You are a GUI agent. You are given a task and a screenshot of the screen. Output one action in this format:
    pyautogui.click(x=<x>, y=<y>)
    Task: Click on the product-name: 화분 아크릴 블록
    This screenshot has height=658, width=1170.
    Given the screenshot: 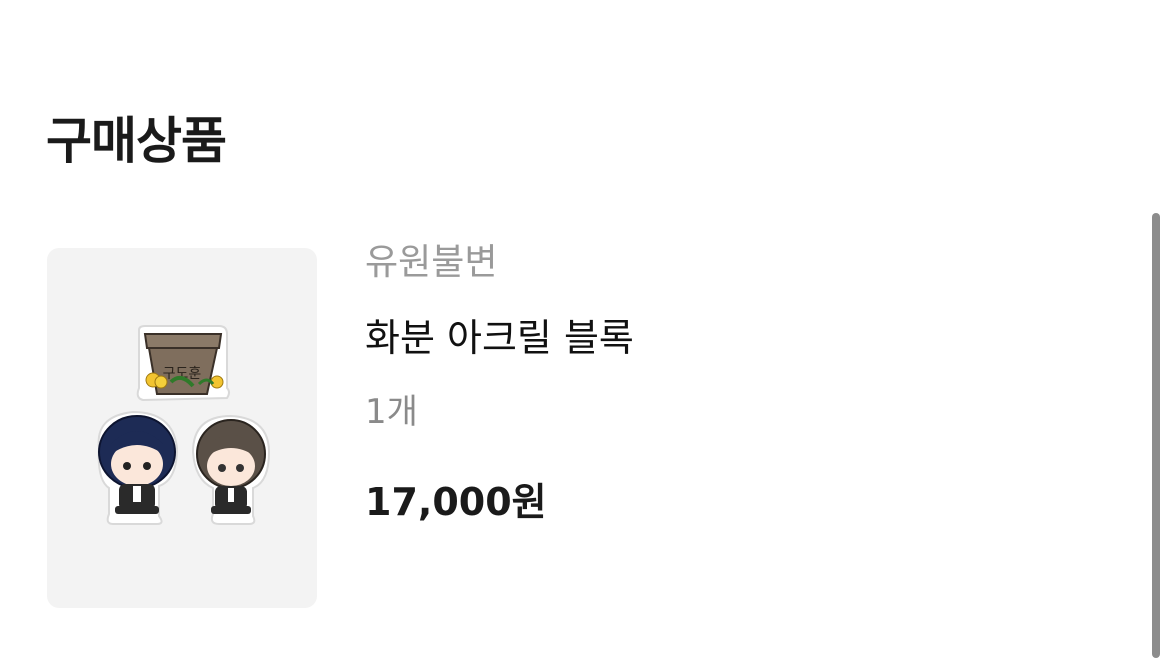 What is the action you would take?
    pyautogui.click(x=499, y=338)
    